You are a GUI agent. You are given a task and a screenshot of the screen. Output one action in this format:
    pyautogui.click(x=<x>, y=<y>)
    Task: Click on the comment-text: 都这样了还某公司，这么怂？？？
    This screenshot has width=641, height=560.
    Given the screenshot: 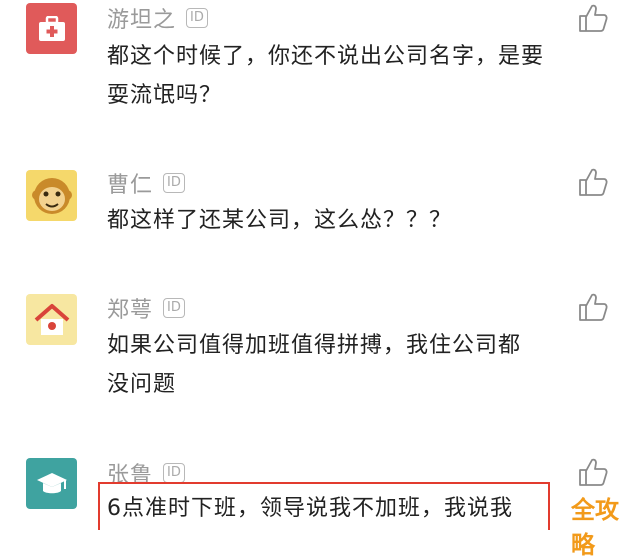 What is the action you would take?
    pyautogui.click(x=280, y=220)
    